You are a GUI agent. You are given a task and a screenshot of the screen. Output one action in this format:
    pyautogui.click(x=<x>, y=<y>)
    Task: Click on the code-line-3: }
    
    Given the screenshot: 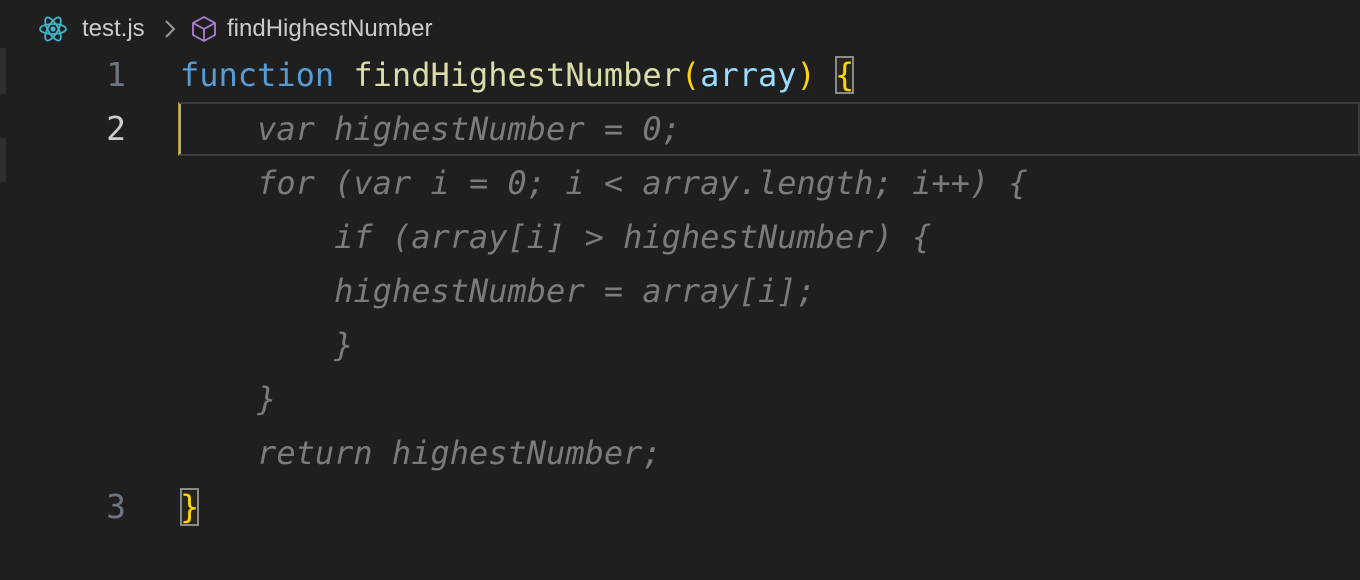 What is the action you would take?
    pyautogui.click(x=190, y=507)
    